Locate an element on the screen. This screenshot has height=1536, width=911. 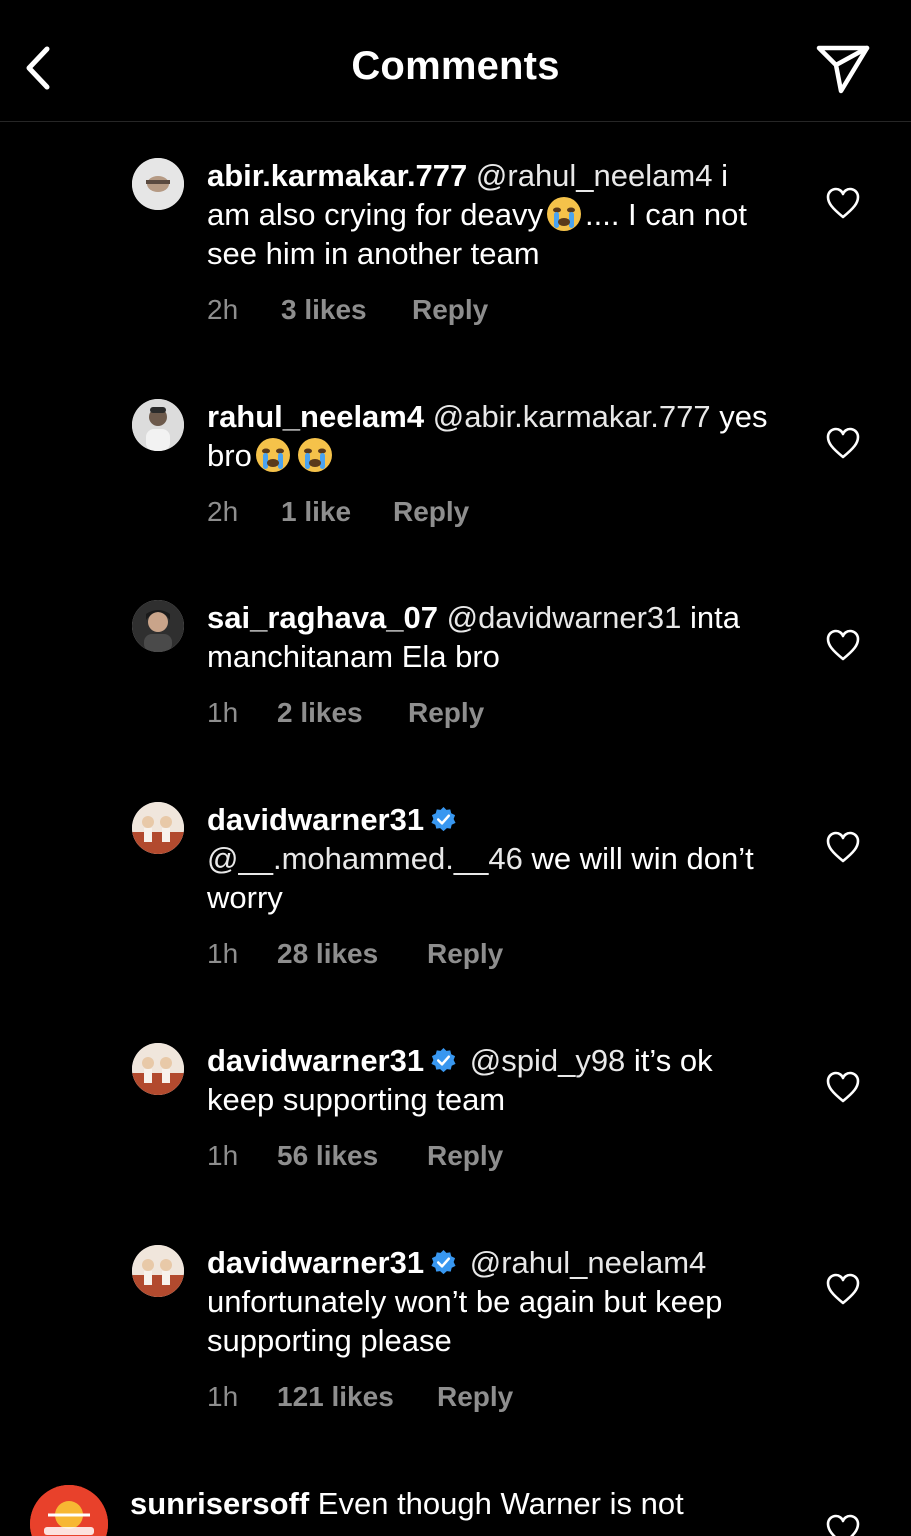
comment-likes: 1 like is located at coordinates (337, 512).